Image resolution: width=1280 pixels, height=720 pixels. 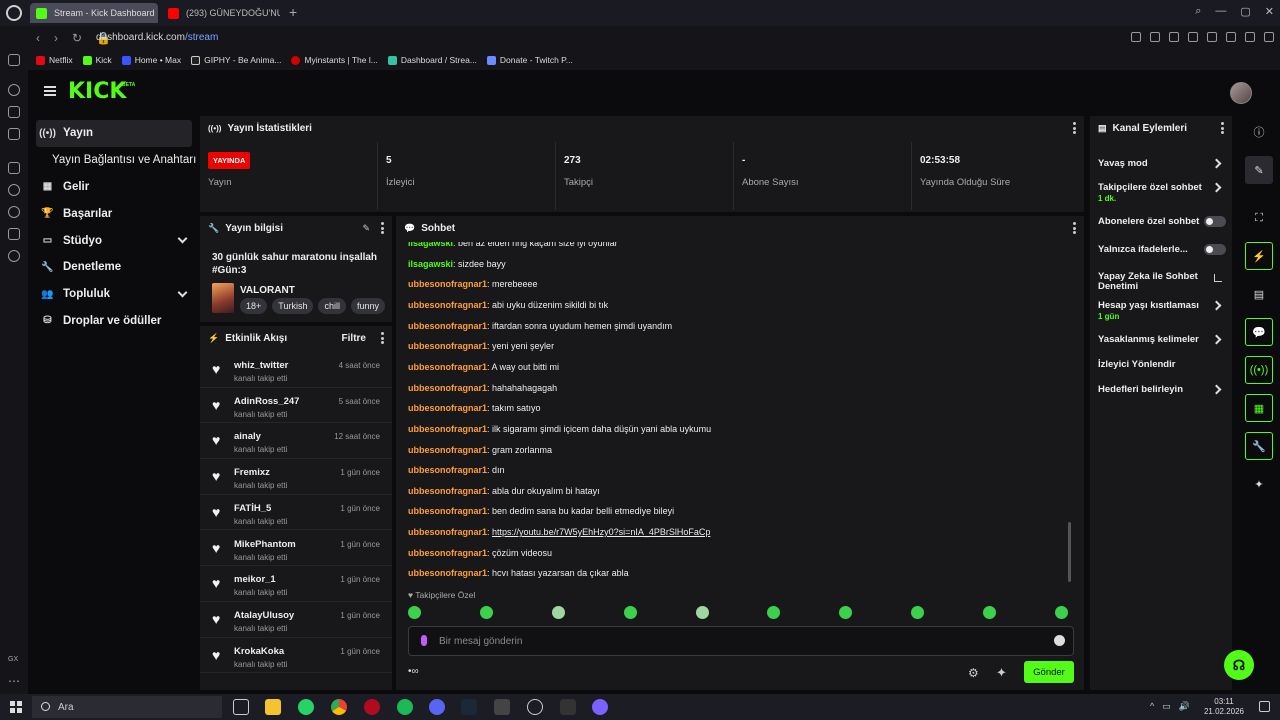 What do you see at coordinates (1162, 310) in the screenshot?
I see `channel-action-item: Hesap yaşı kısıtlaması 1 gün` at bounding box center [1162, 310].